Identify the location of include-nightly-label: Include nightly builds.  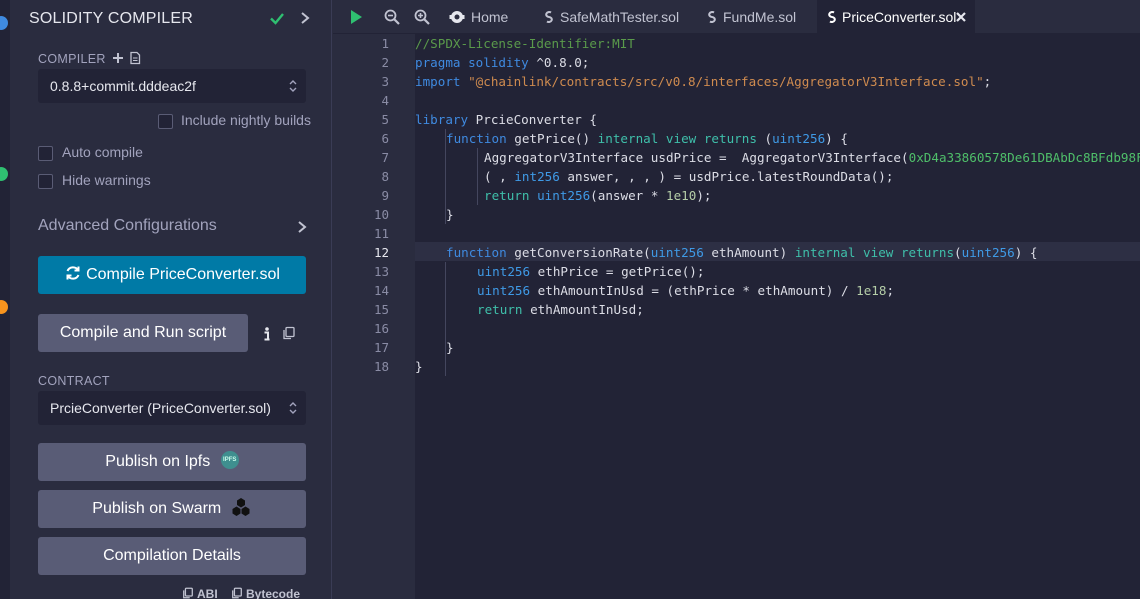
(246, 120).